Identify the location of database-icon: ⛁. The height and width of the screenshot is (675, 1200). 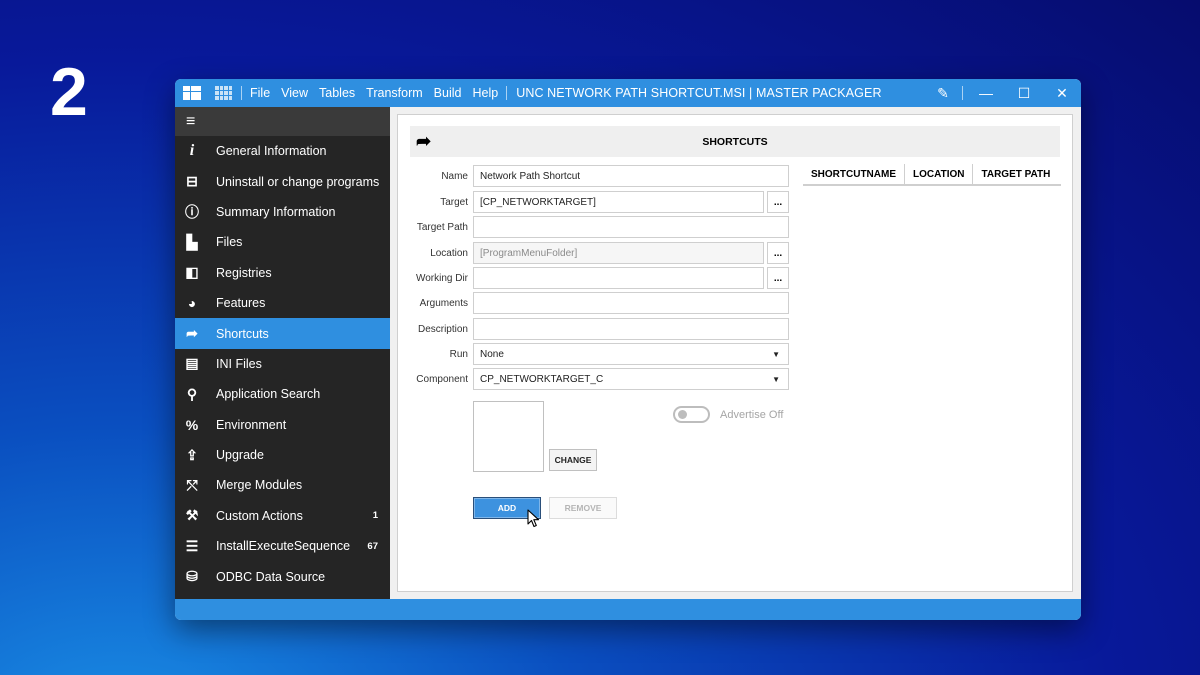
(192, 576).